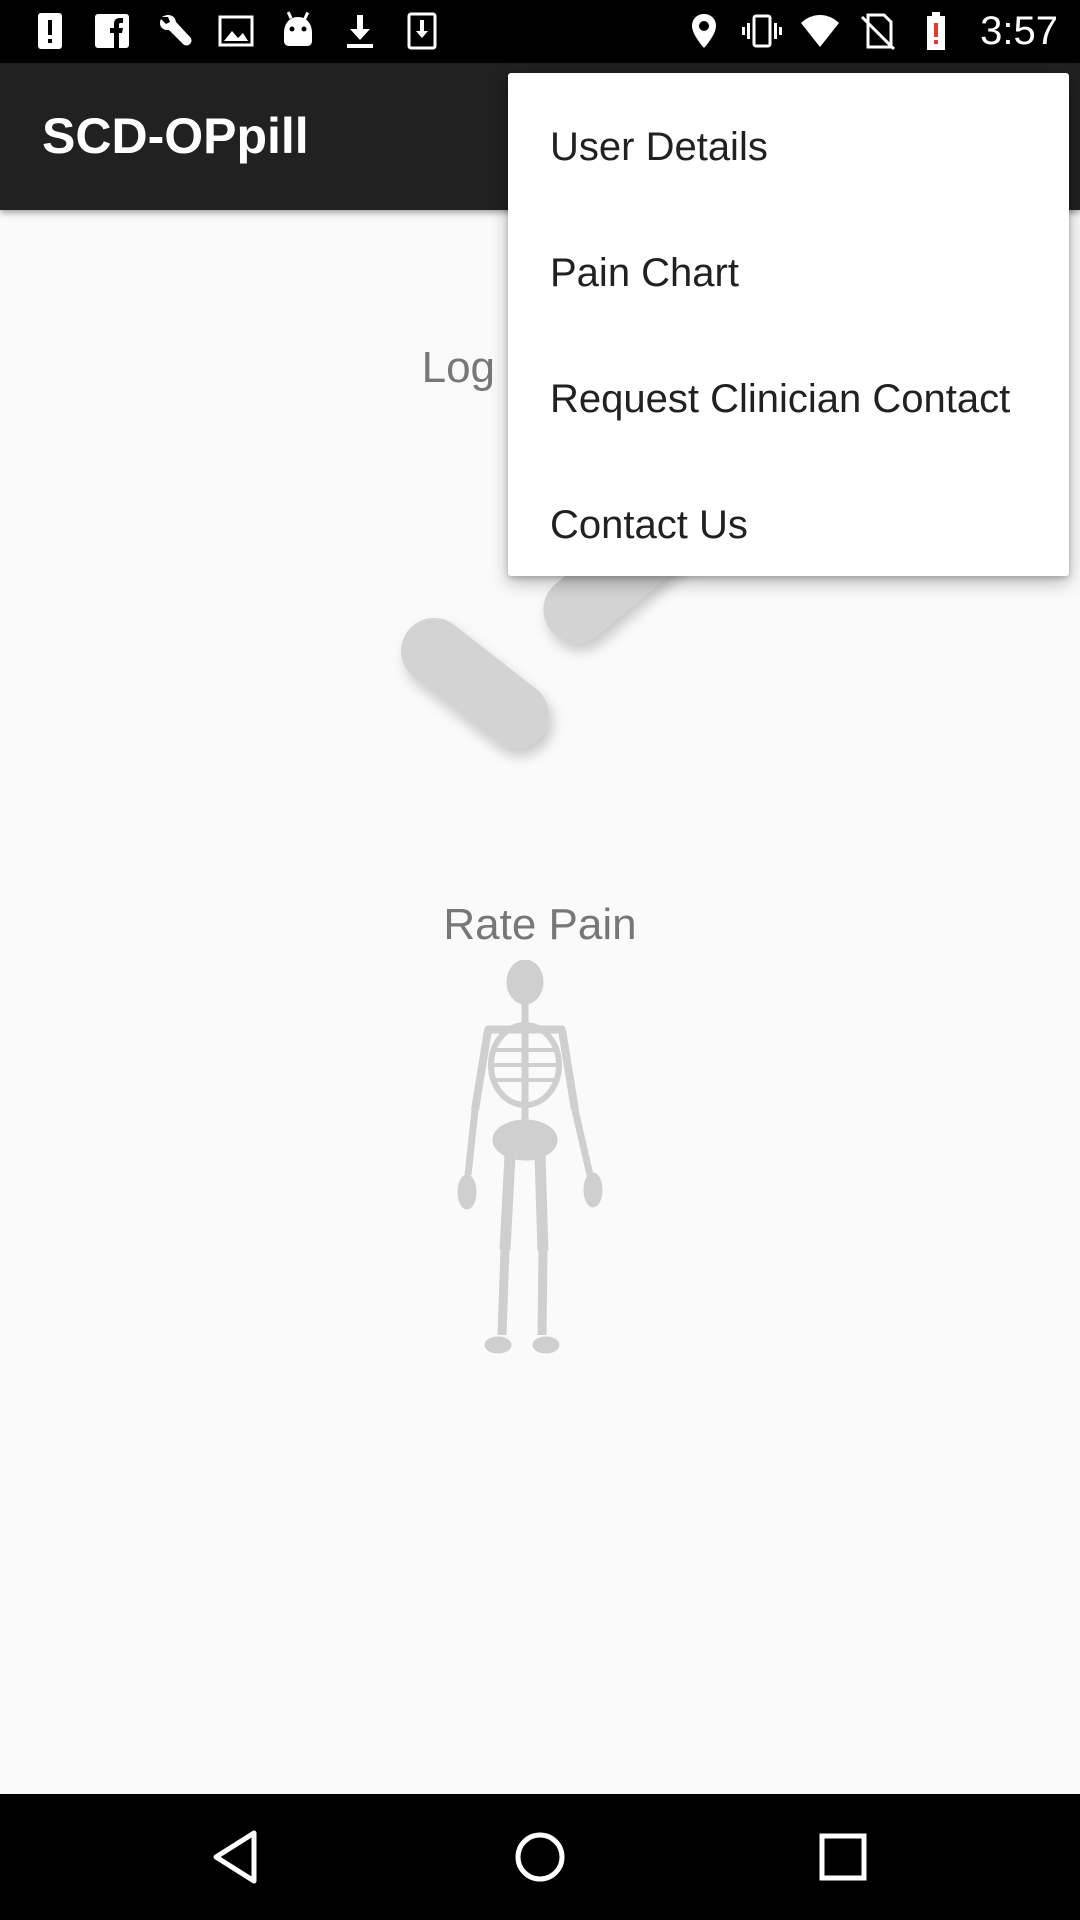 The width and height of the screenshot is (1080, 1920). What do you see at coordinates (422, 31) in the screenshot?
I see `download-box-icon` at bounding box center [422, 31].